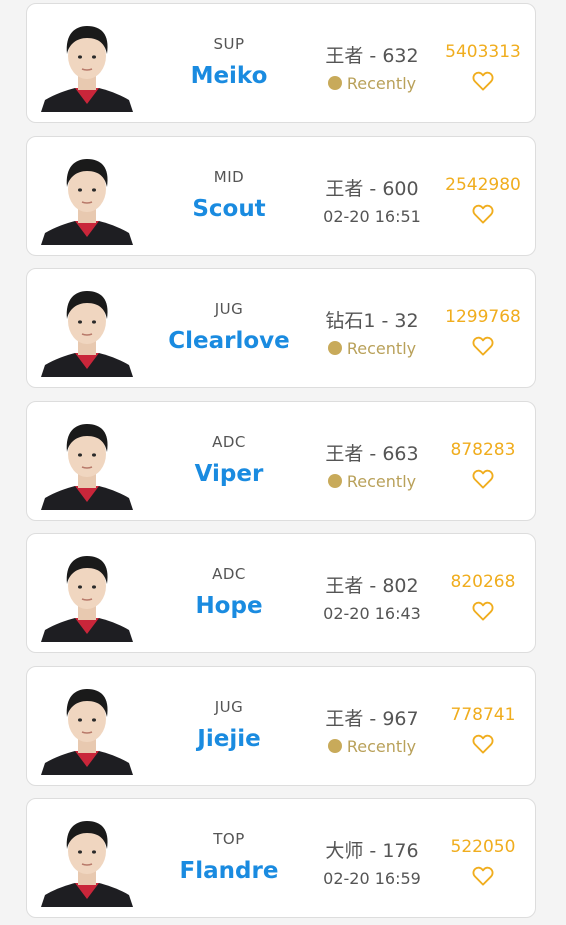 The height and width of the screenshot is (925, 566). What do you see at coordinates (483, 450) in the screenshot?
I see `like-count: 878283` at bounding box center [483, 450].